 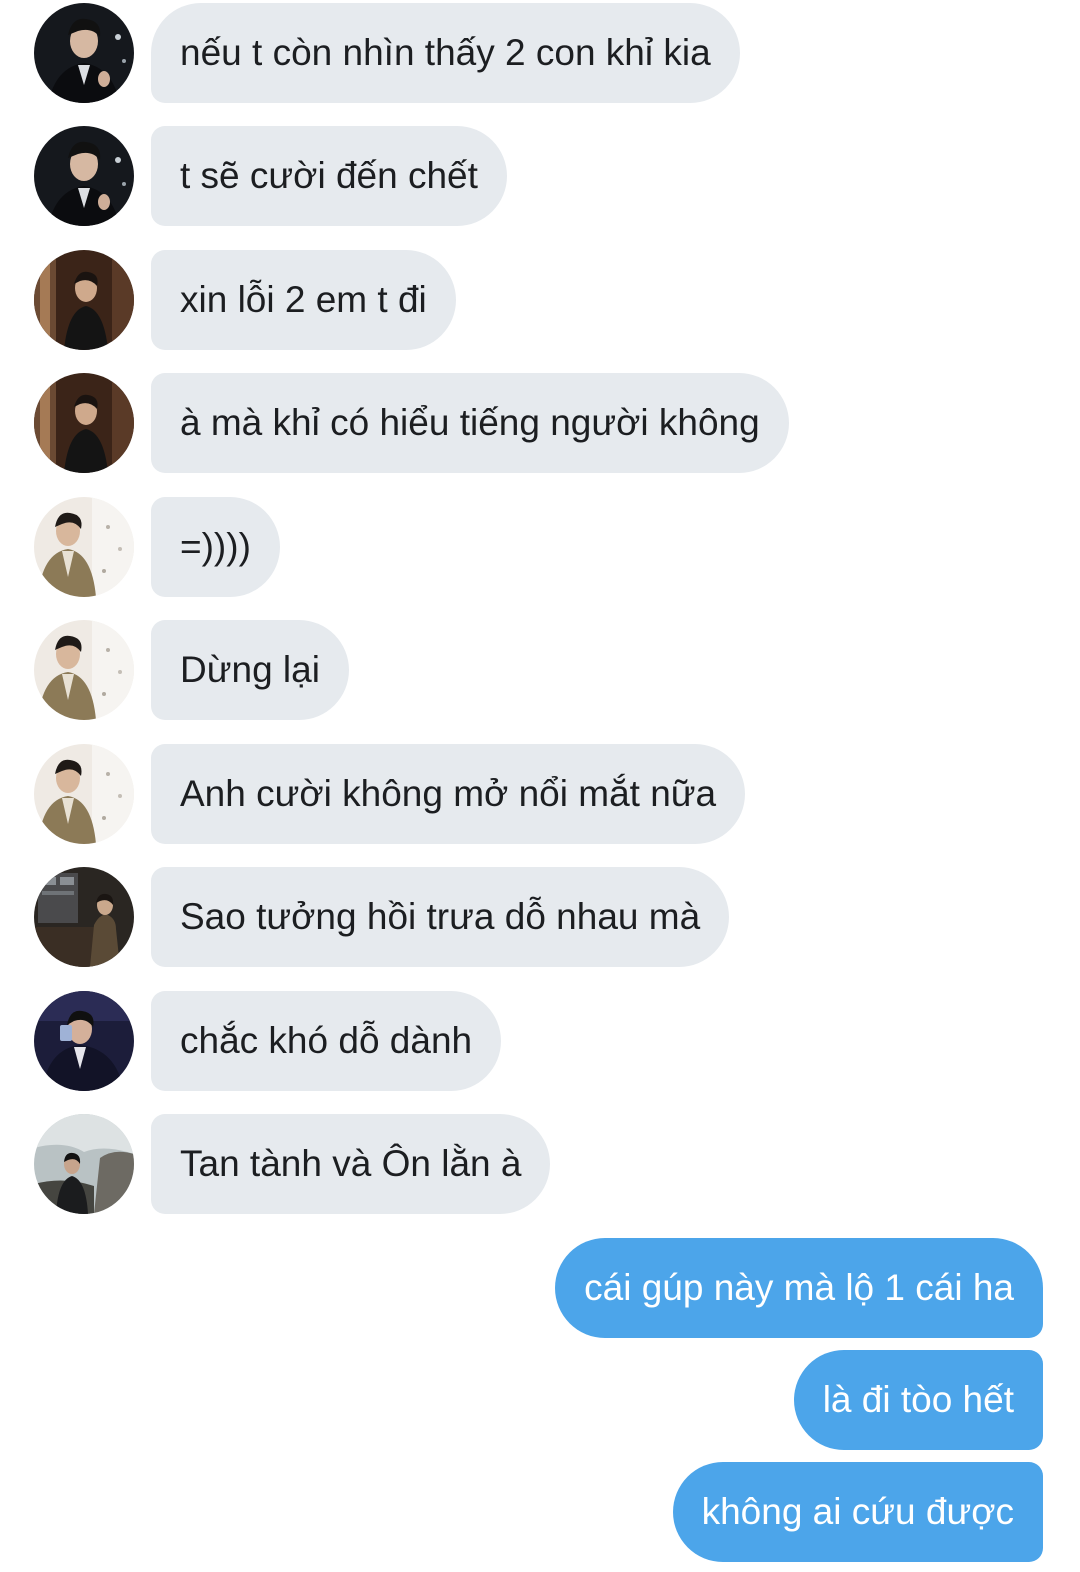 I want to click on message-row: không ai cứu được, so click(x=540, y=1512).